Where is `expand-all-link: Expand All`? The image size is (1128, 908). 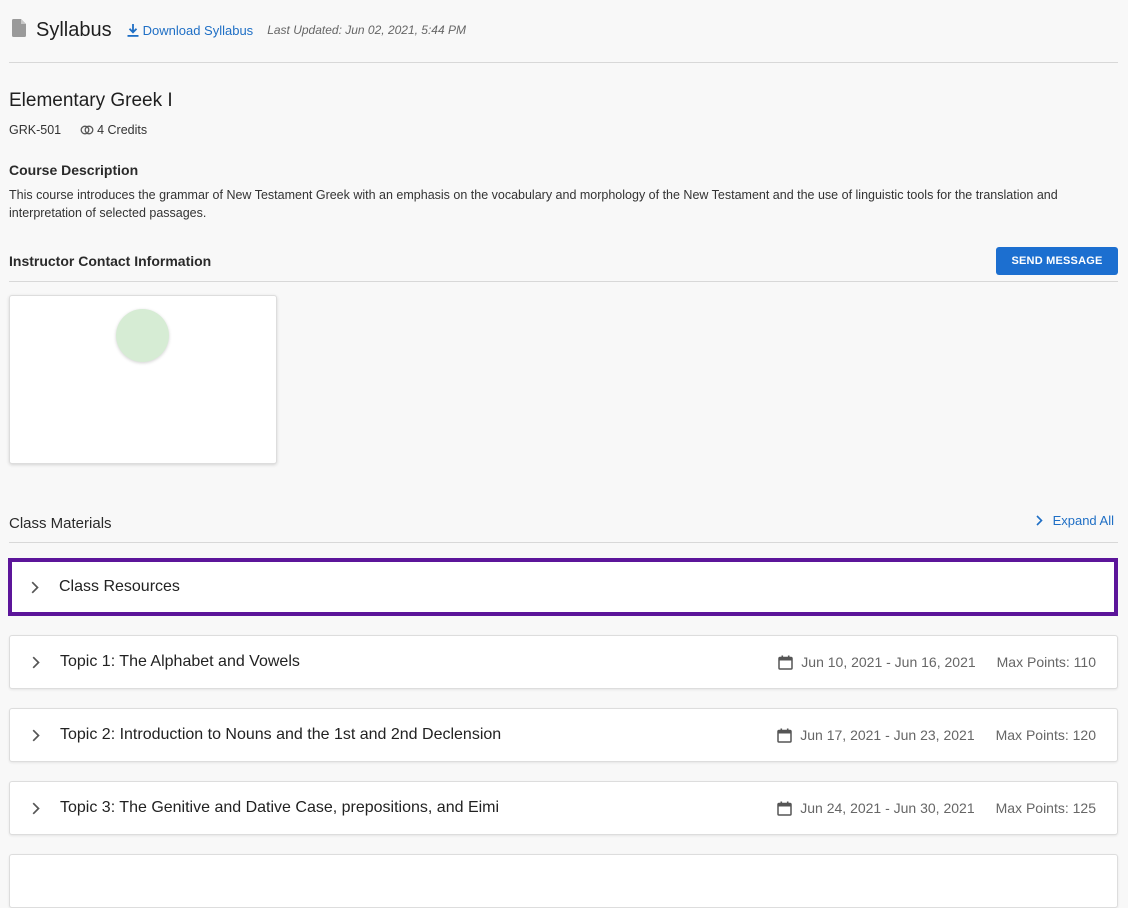
expand-all-link: Expand All is located at coordinates (1074, 520).